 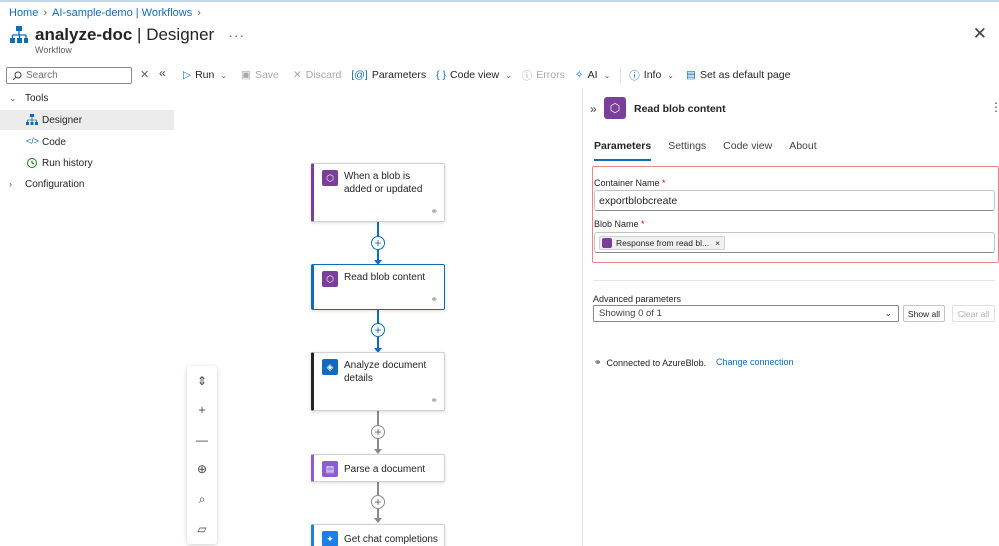 I want to click on error-icon: ⓘ, so click(x=527, y=75).